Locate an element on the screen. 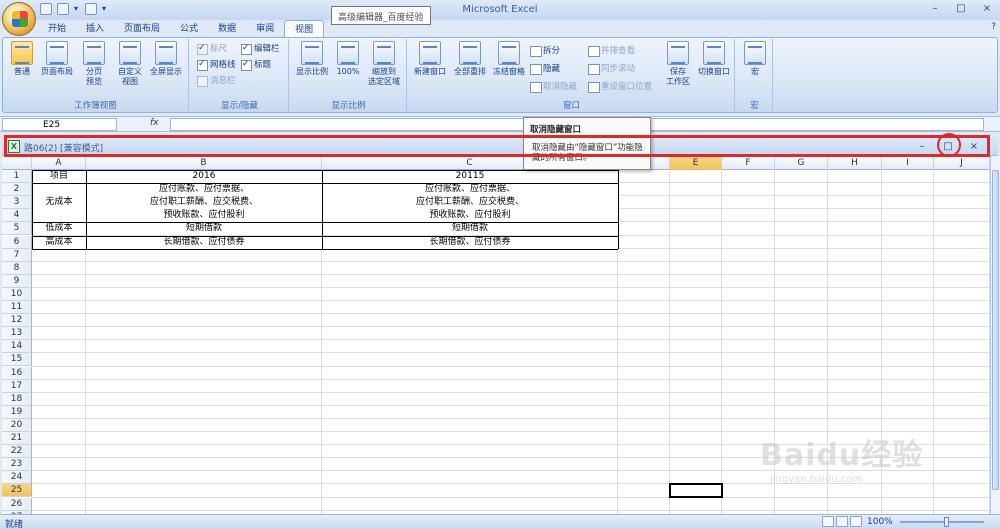 This screenshot has height=529, width=1000. arrange-all-button: 全部重排 is located at coordinates (470, 59).